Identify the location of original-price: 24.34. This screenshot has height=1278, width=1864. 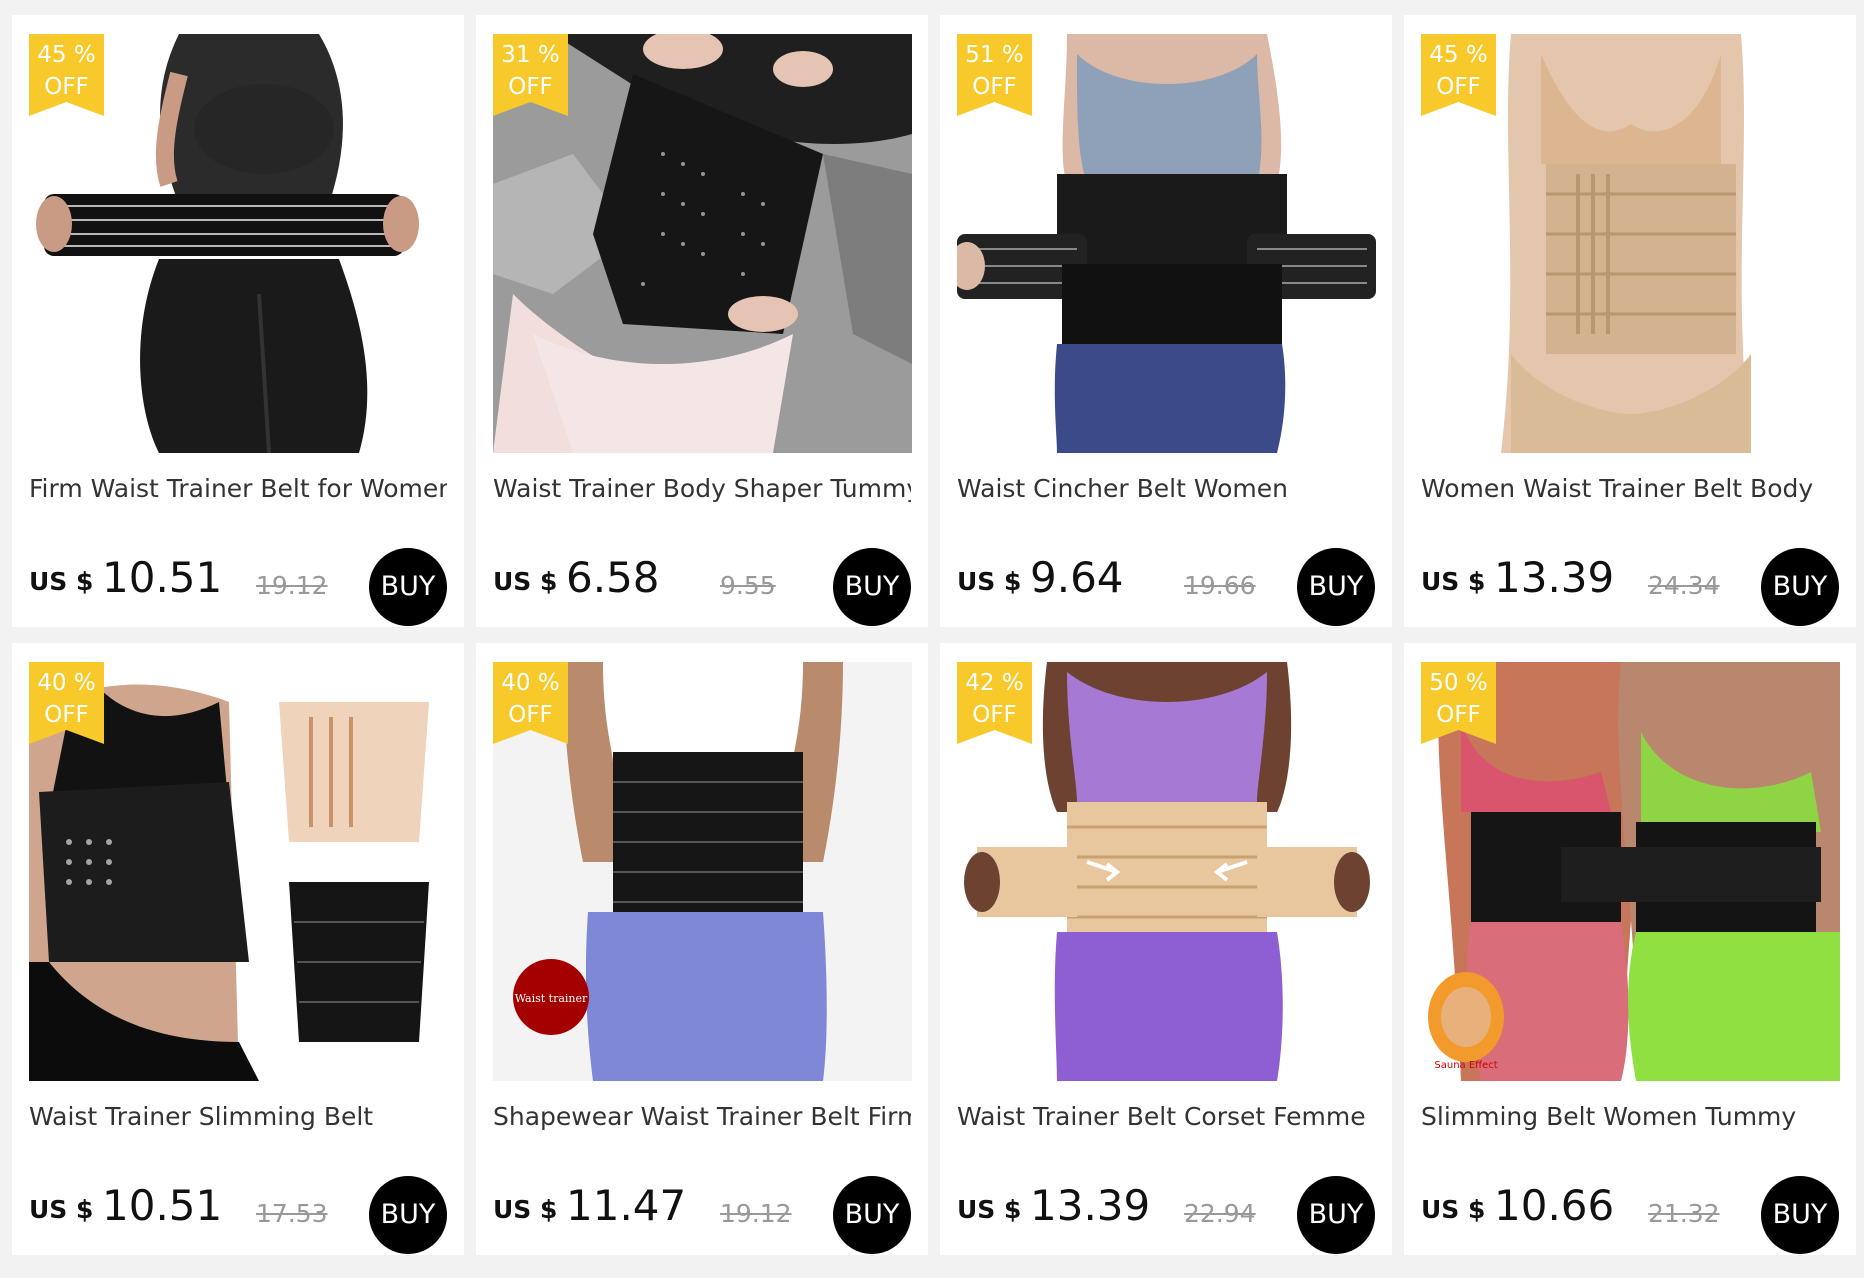
(1684, 585).